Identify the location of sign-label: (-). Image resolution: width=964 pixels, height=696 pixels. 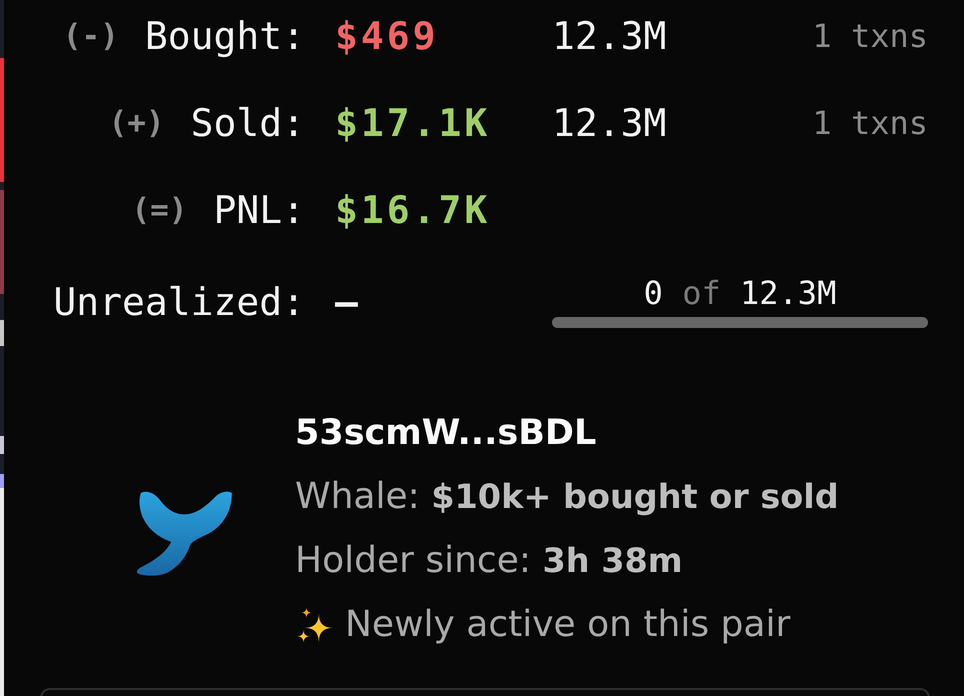
(90, 36).